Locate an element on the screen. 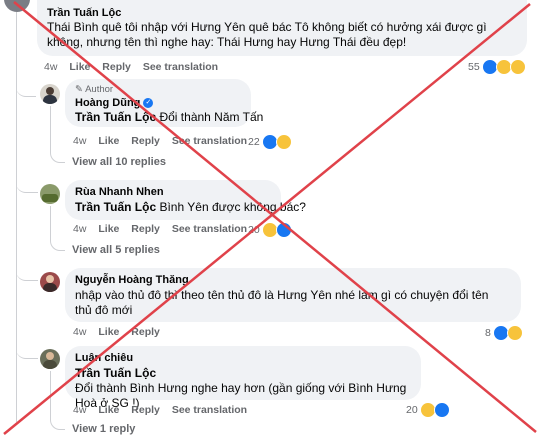 The image size is (539, 437). reaction-count: 22 is located at coordinates (254, 142).